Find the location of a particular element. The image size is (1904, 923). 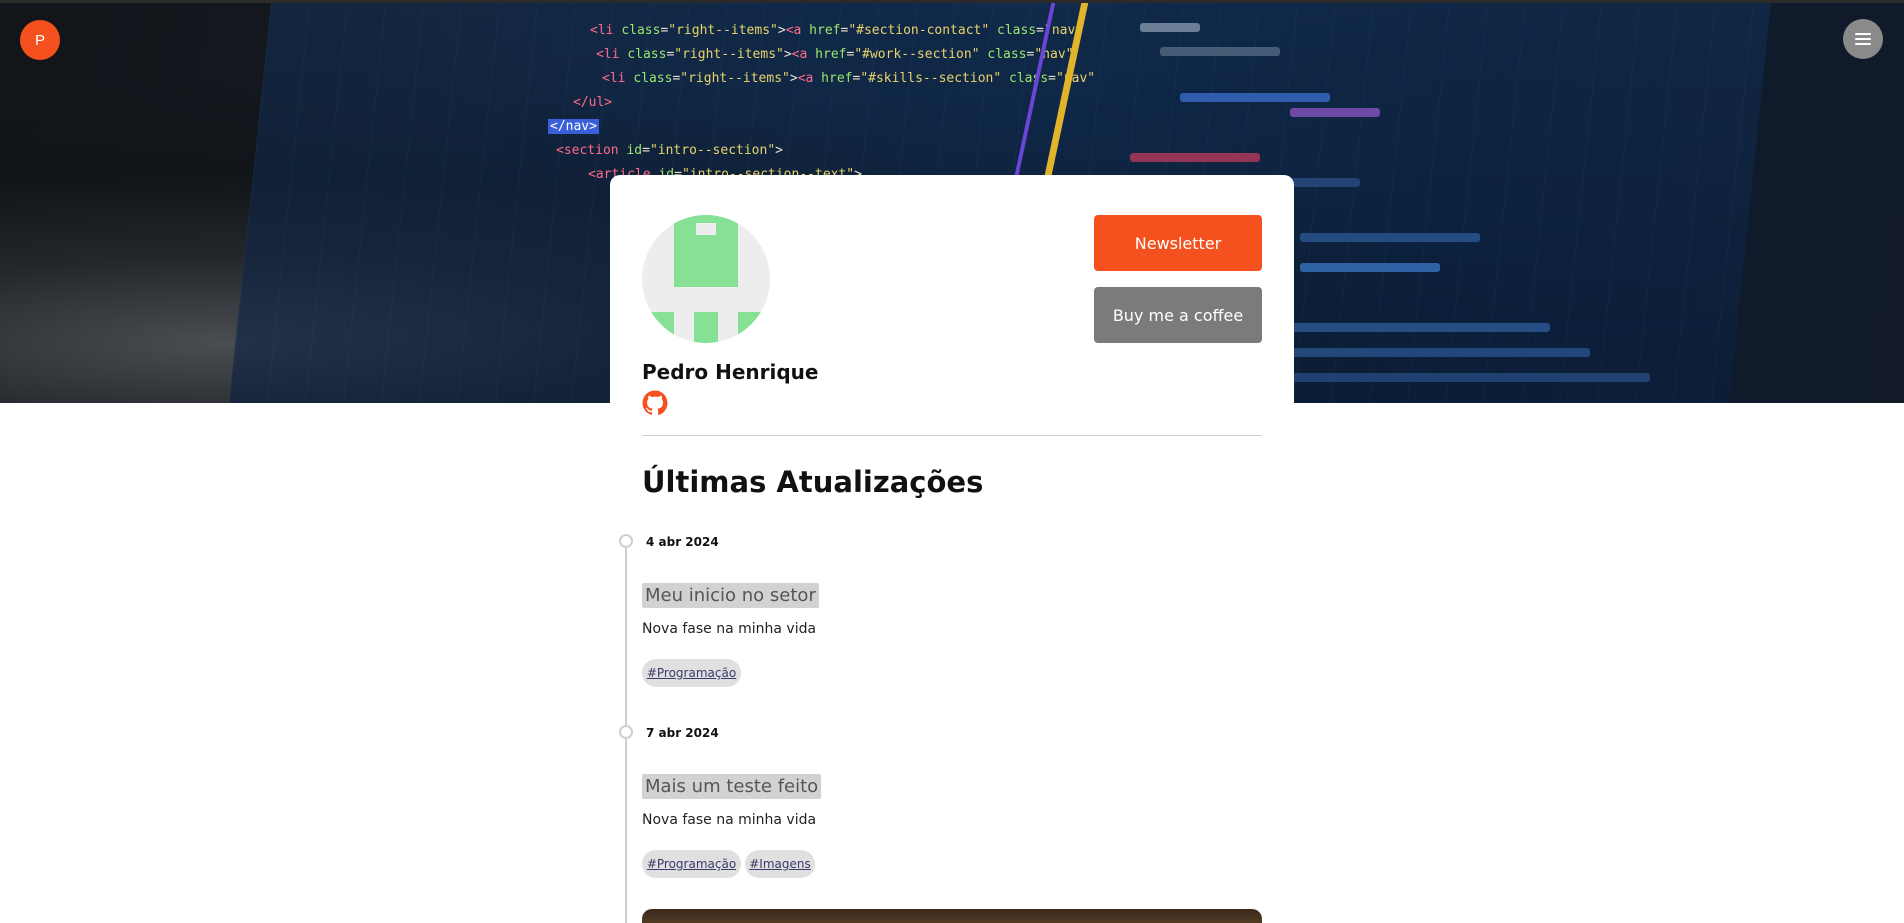

code-line: </nav> is located at coordinates (573, 126).